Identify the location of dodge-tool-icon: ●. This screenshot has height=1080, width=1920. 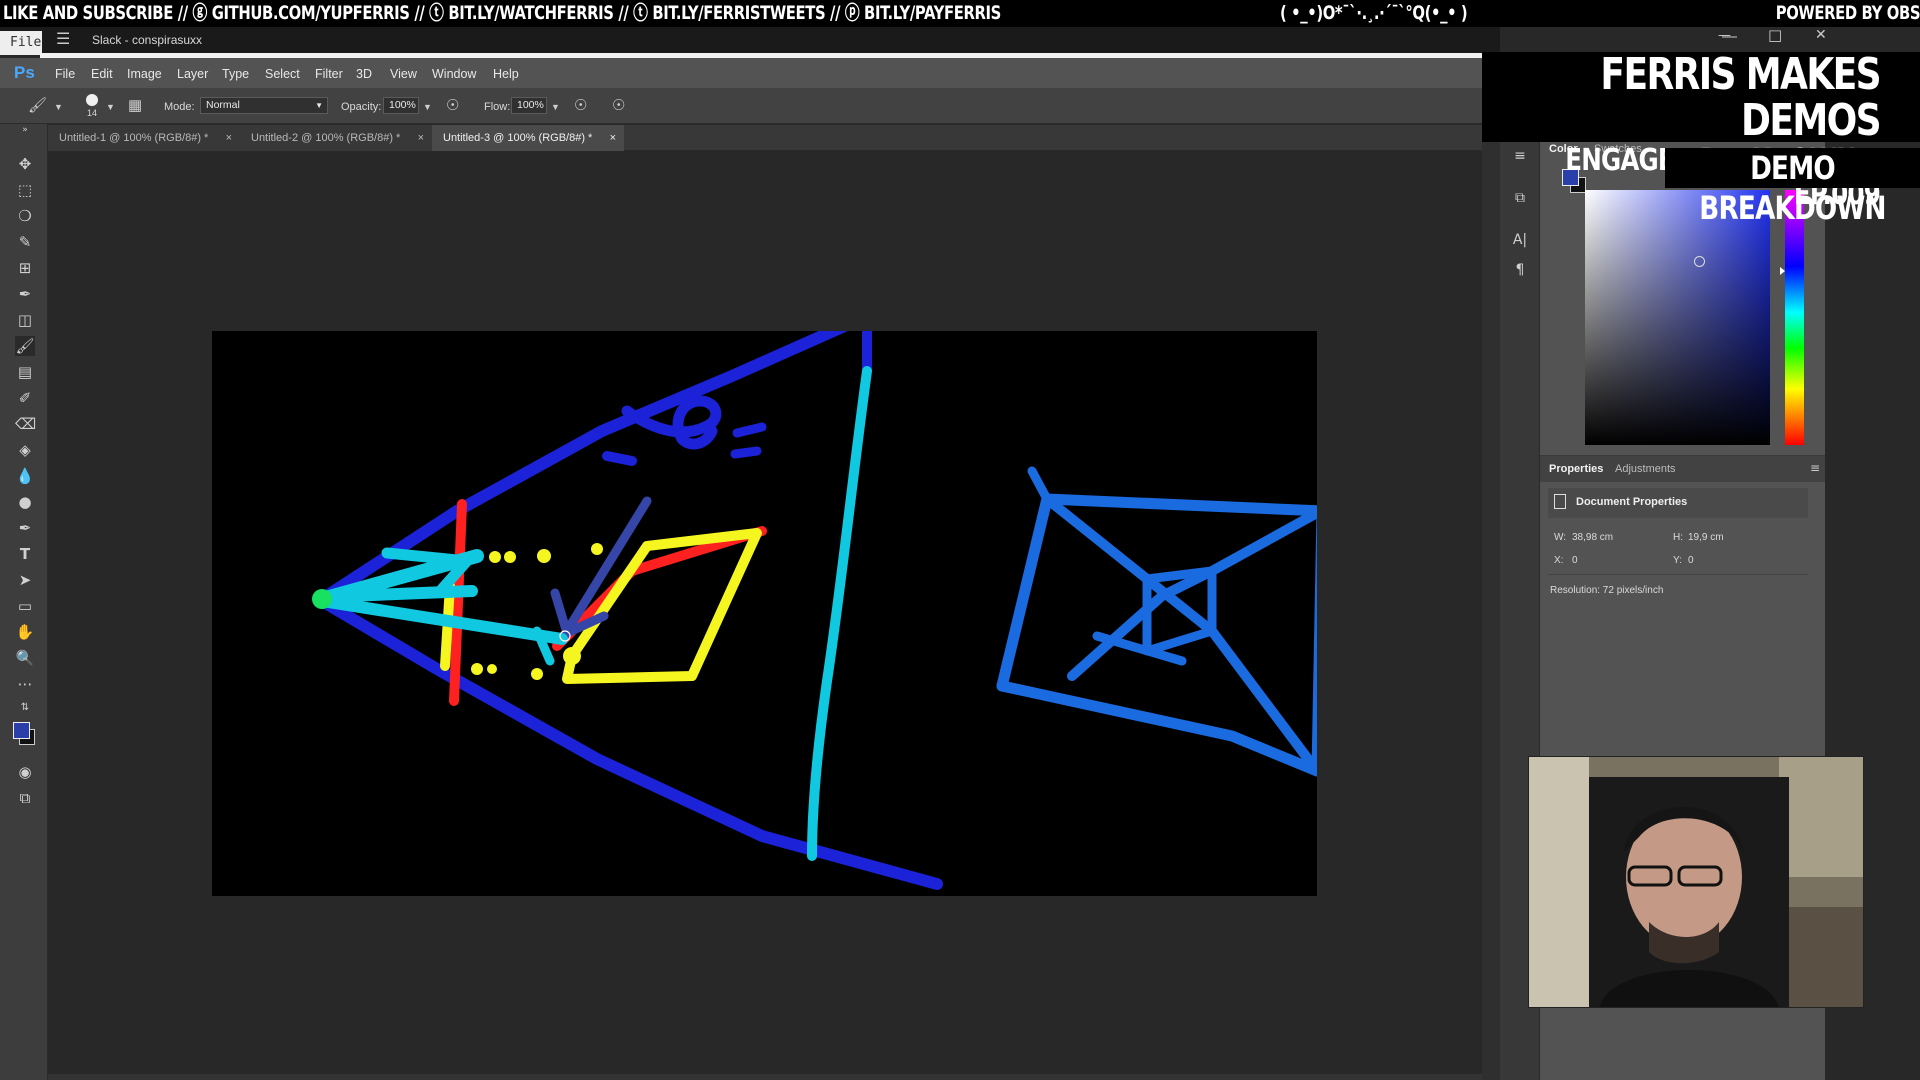
(25, 502).